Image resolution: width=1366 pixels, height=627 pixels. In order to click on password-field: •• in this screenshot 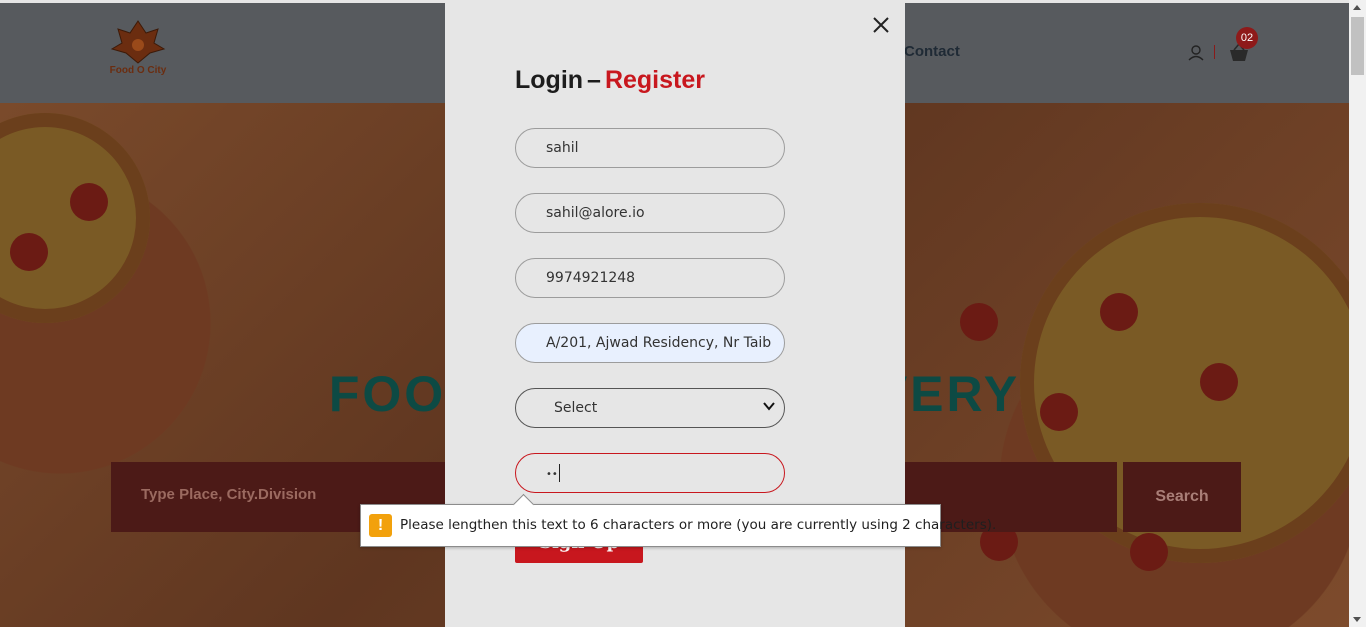, I will do `click(650, 473)`.